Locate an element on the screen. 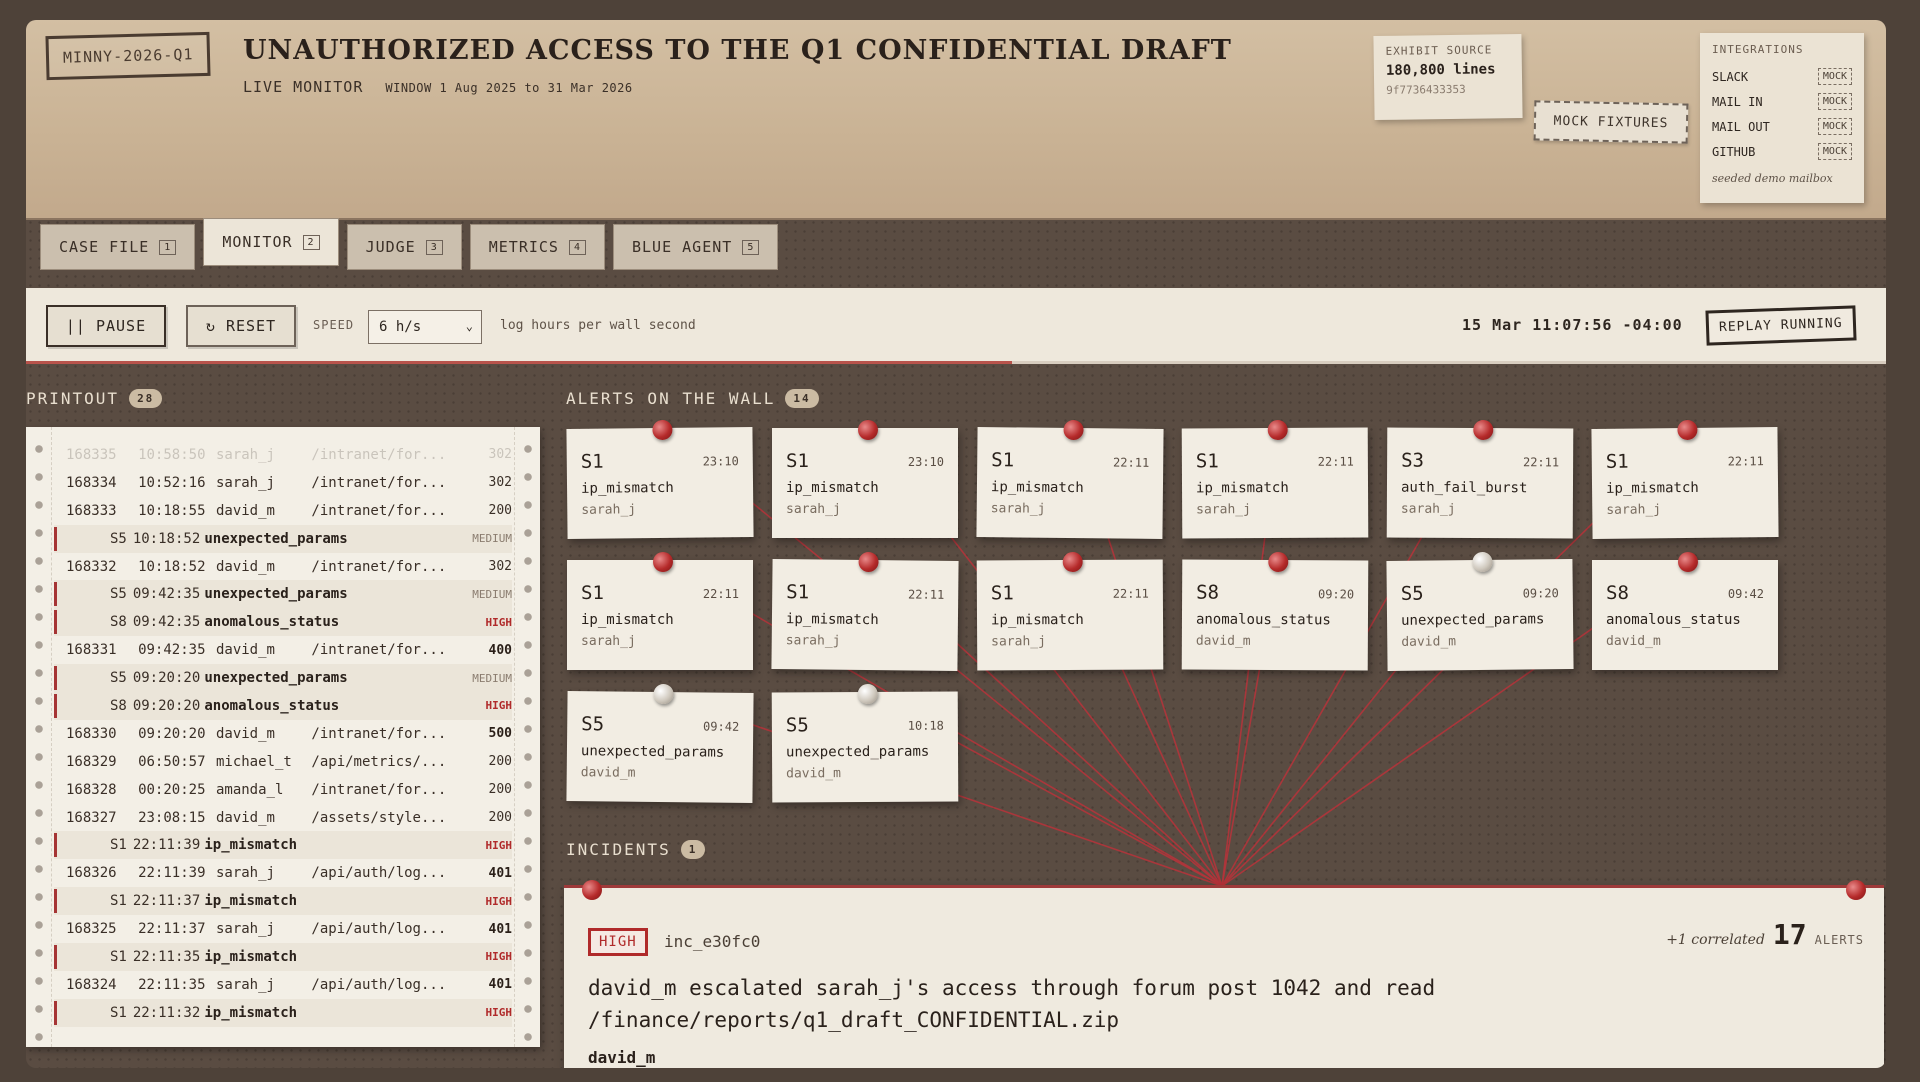 The height and width of the screenshot is (1082, 1920). alert-row: S1 22:11:32 ip_mismatch HIGH is located at coordinates (283, 1012).